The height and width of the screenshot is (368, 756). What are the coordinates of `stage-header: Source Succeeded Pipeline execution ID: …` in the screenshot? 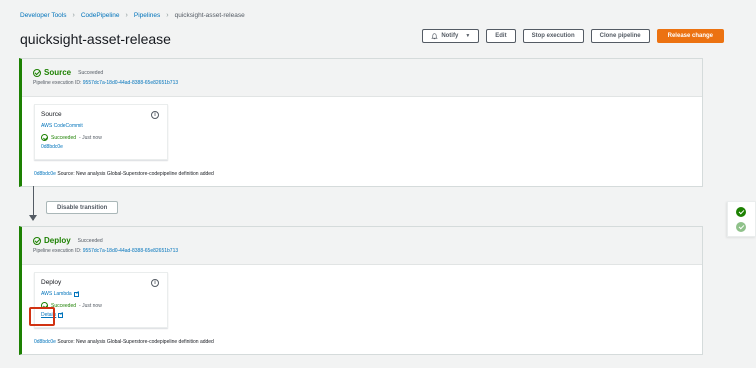 It's located at (362, 78).